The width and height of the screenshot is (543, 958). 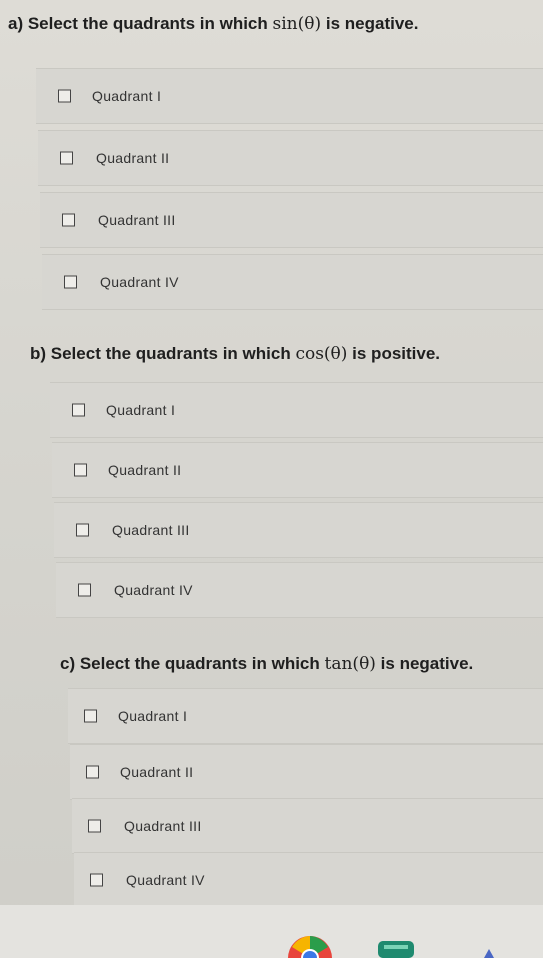 What do you see at coordinates (305, 716) in the screenshot?
I see `question-c-option-1: Quadrant I` at bounding box center [305, 716].